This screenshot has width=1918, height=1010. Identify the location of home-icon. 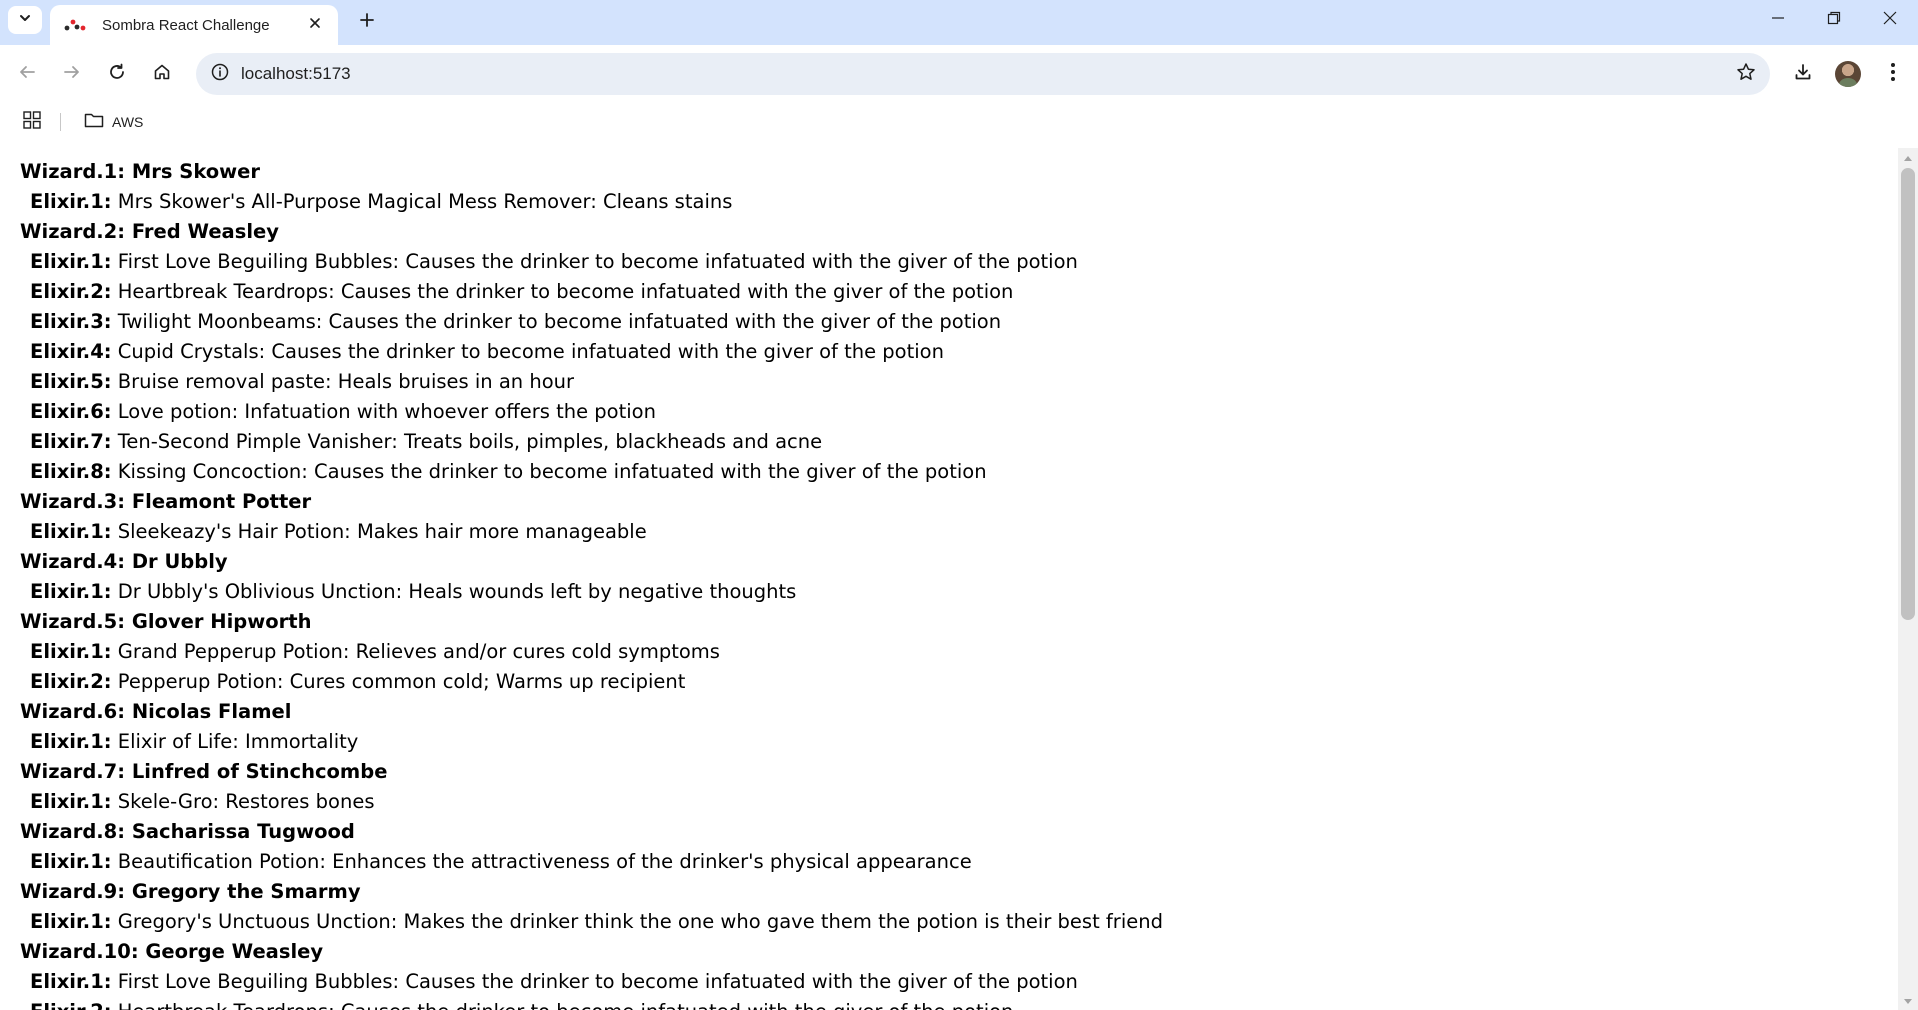
(162, 74).